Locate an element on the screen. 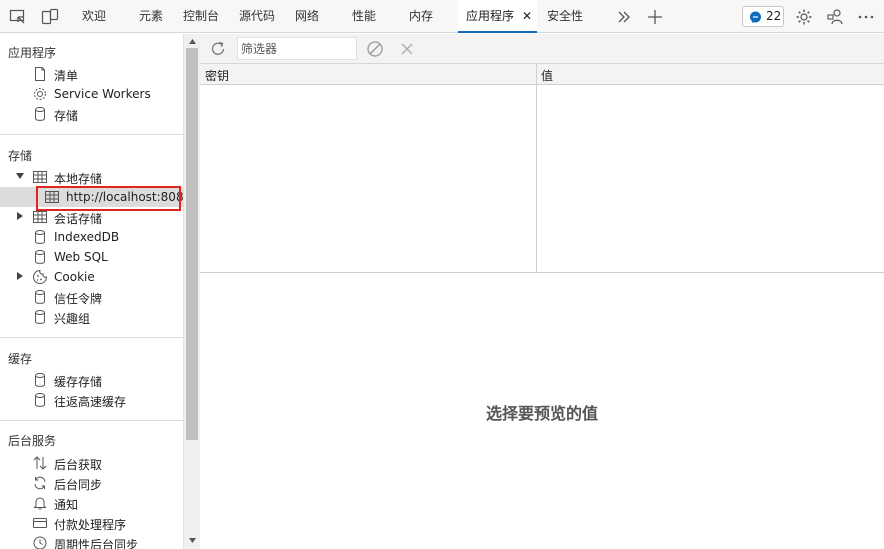 The image size is (884, 549). sidebar-item-label: 存储 is located at coordinates (66, 116).